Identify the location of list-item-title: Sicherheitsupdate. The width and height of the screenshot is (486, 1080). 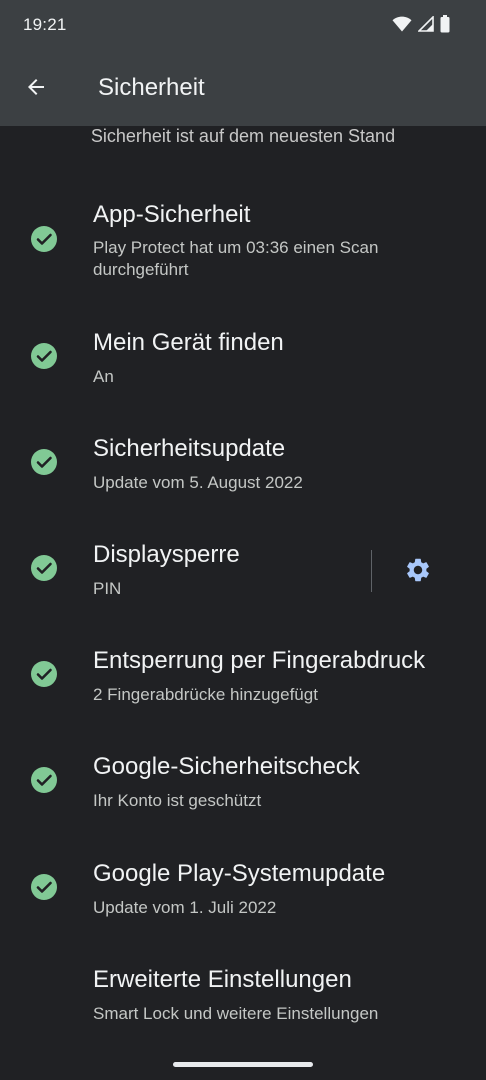
(189, 448).